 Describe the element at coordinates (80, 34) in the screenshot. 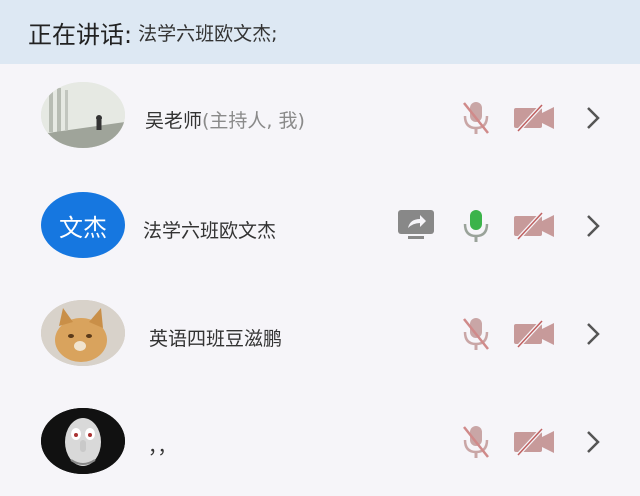

I see `speaking-label: 正在讲话:` at that location.